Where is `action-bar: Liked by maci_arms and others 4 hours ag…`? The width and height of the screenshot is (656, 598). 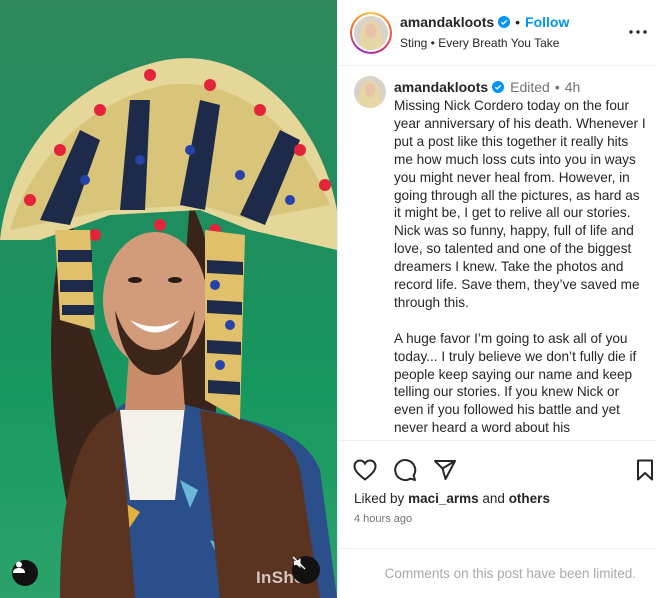
action-bar: Liked by maci_arms and others 4 hours ag… is located at coordinates (497, 494).